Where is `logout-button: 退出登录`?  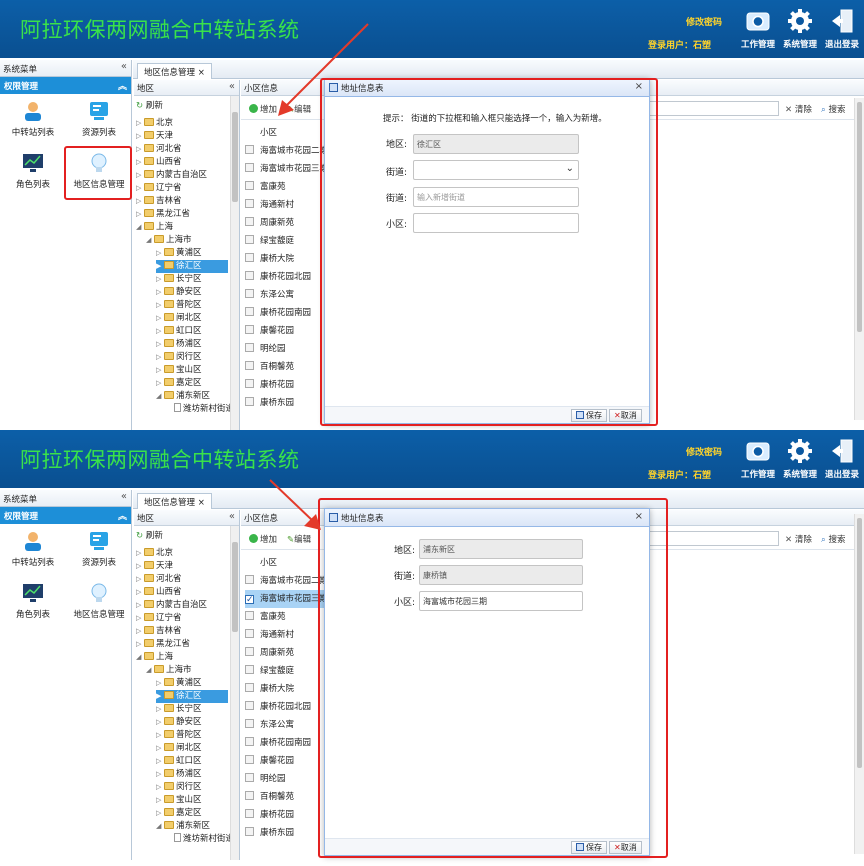 logout-button: 退出登录 is located at coordinates (842, 461).